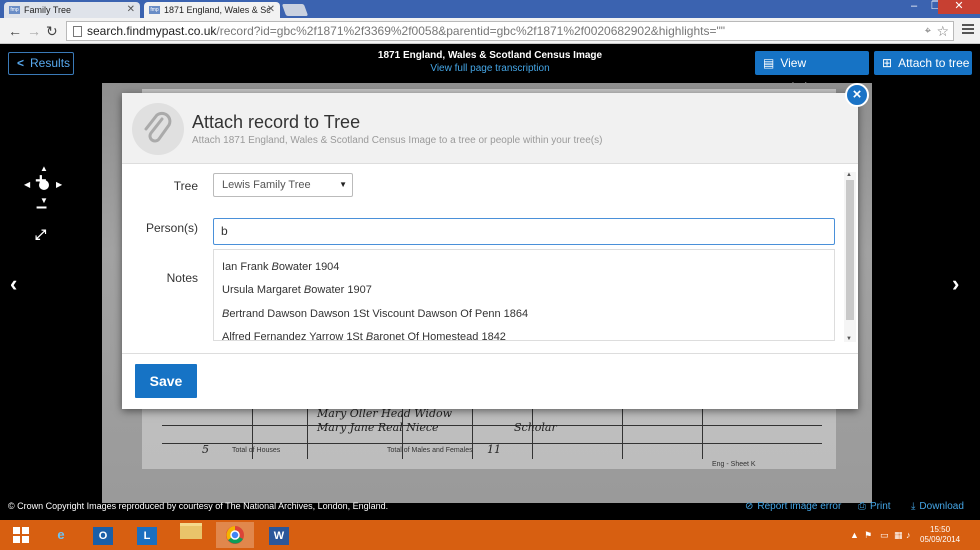 This screenshot has width=980, height=550. What do you see at coordinates (734, 464) in the screenshot?
I see `scan-print: Eng - Sheet K` at bounding box center [734, 464].